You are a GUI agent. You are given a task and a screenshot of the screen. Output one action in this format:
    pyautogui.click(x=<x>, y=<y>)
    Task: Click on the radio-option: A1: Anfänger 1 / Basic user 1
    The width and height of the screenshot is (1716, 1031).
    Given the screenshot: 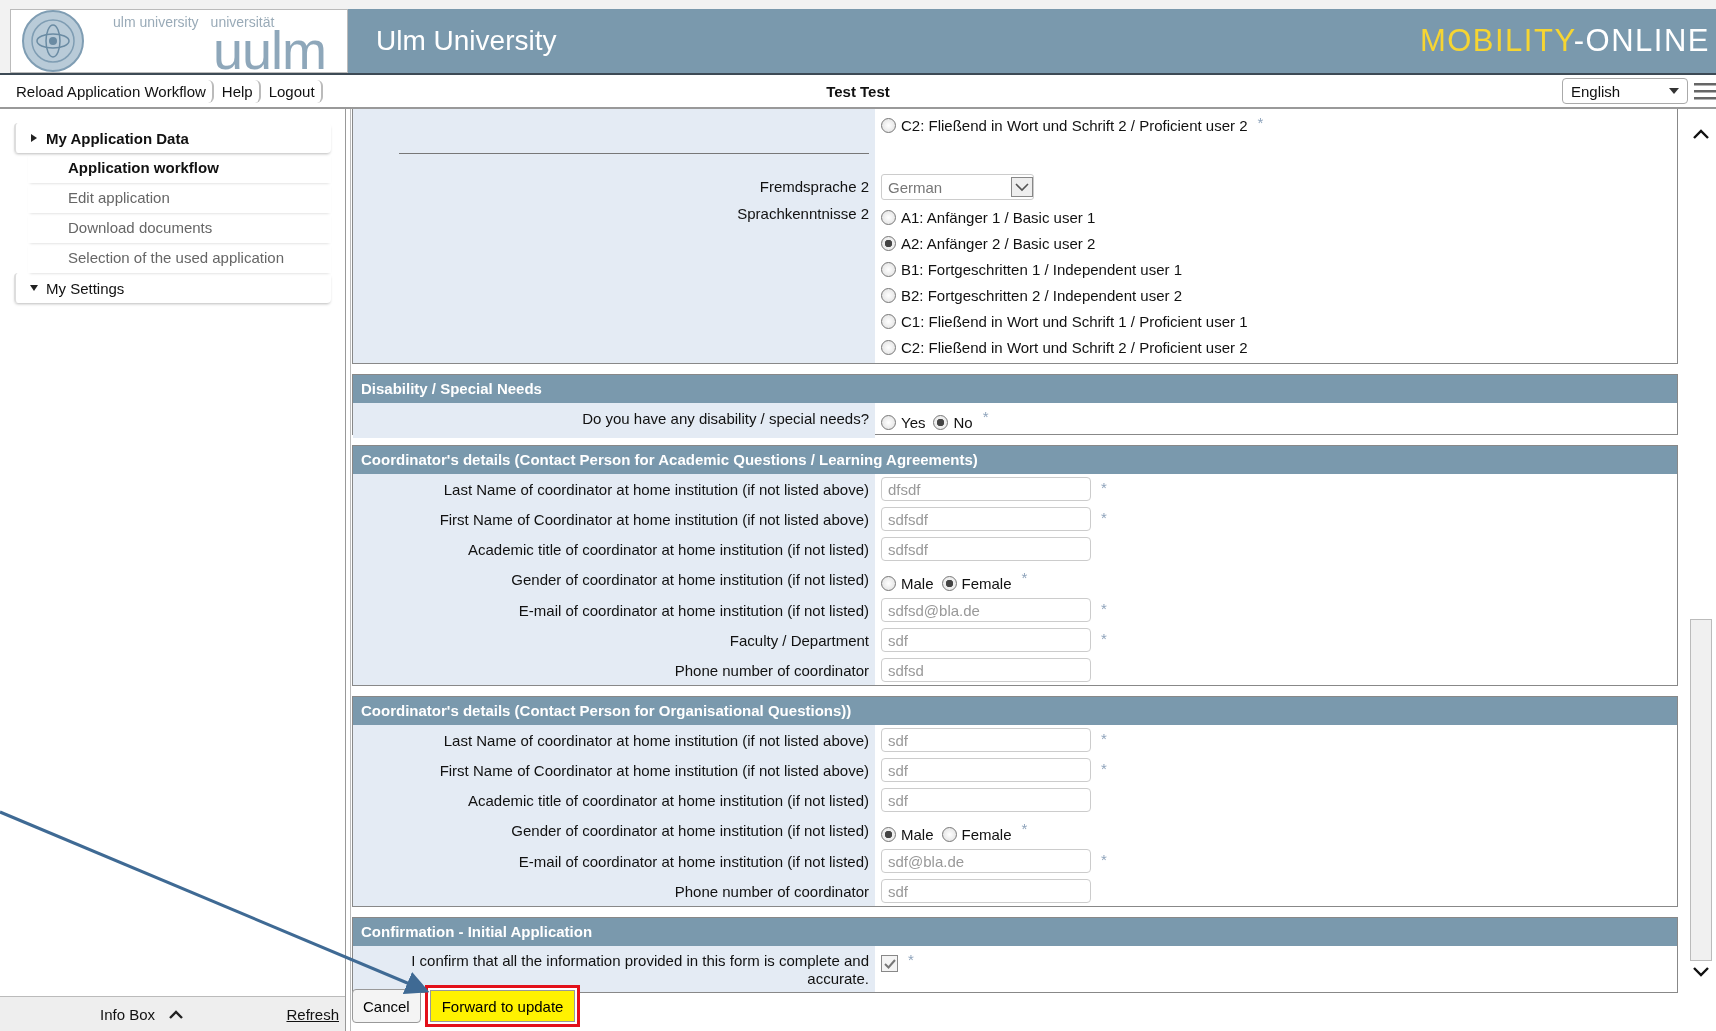 What is the action you would take?
    pyautogui.click(x=1064, y=217)
    